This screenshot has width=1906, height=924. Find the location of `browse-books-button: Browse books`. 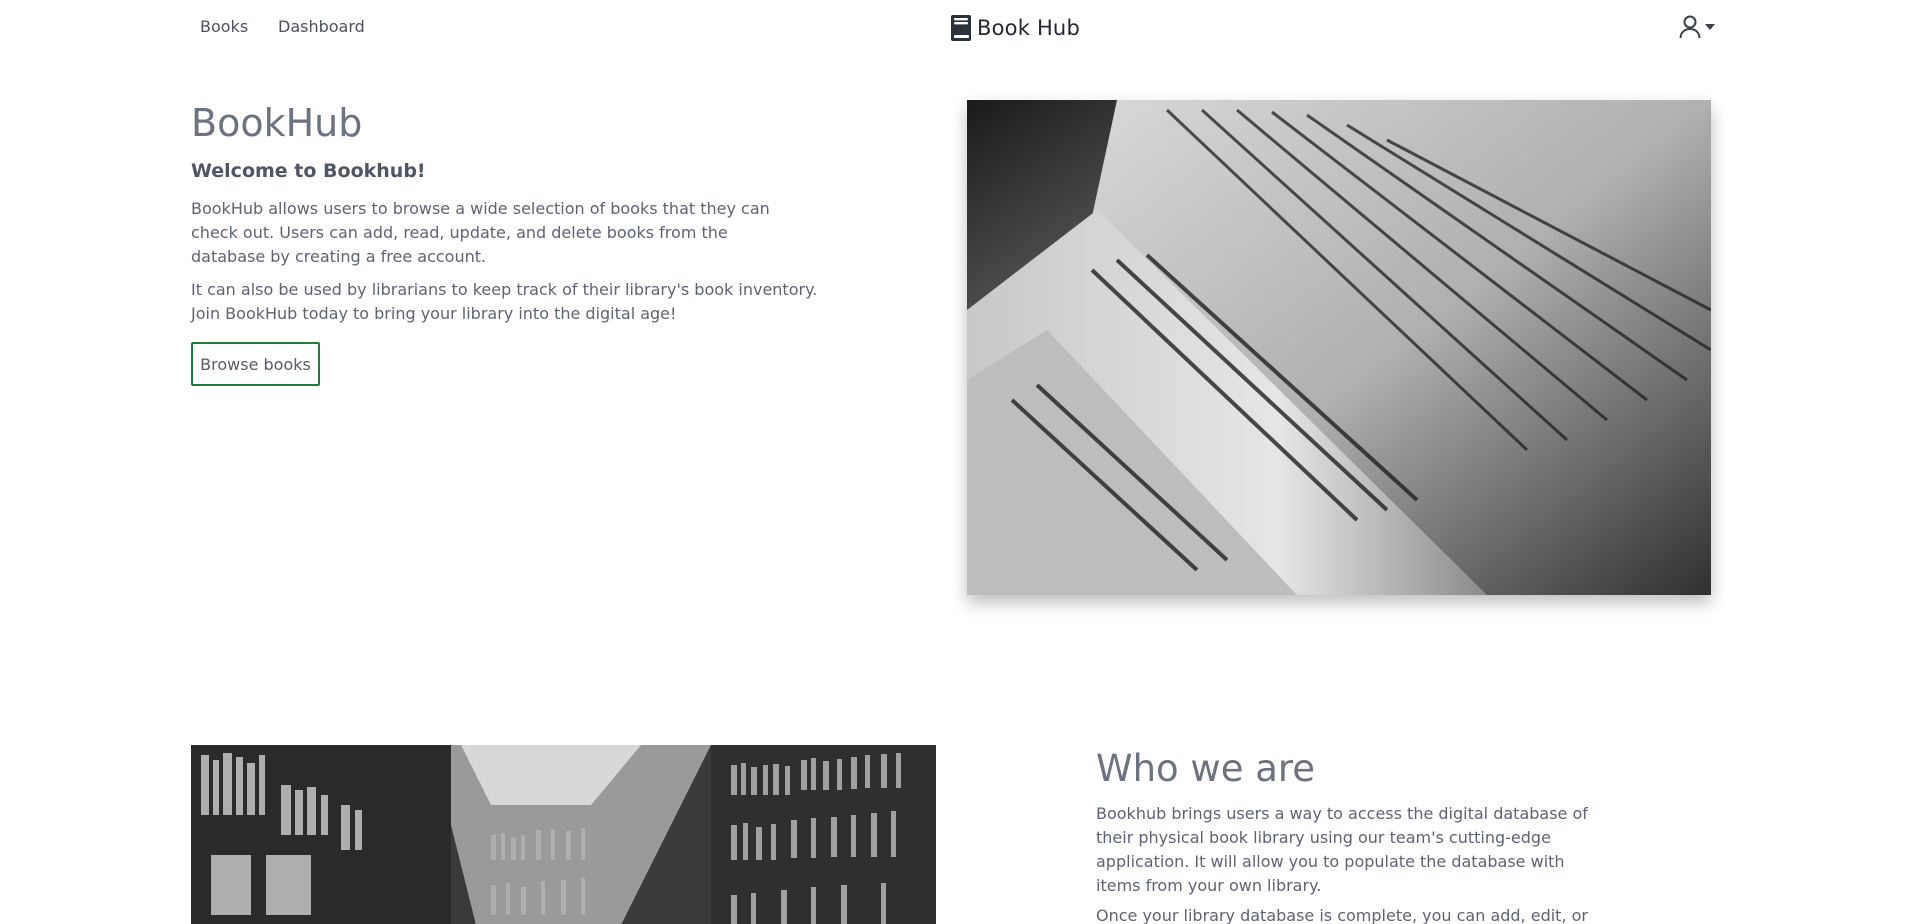

browse-books-button: Browse books is located at coordinates (255, 364).